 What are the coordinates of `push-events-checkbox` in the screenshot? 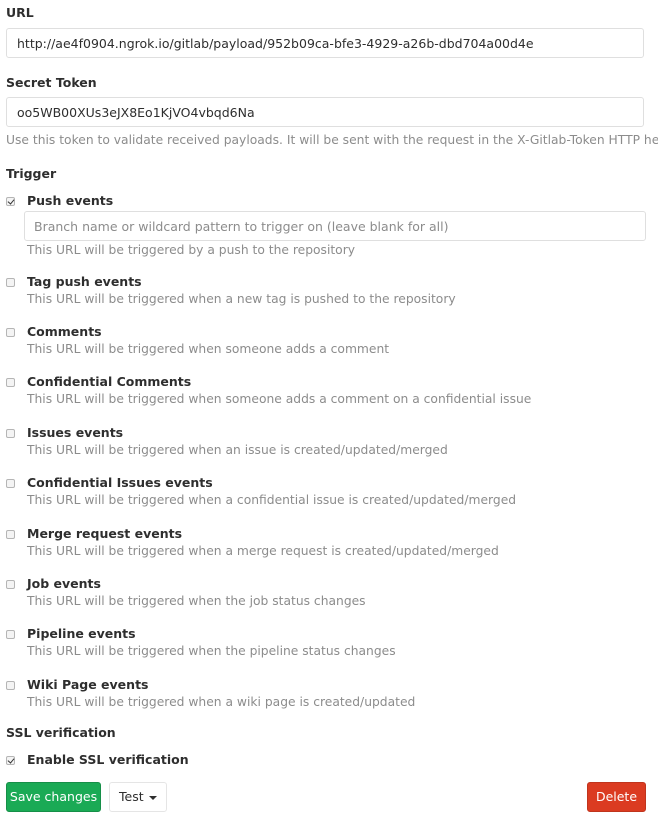 It's located at (10, 201).